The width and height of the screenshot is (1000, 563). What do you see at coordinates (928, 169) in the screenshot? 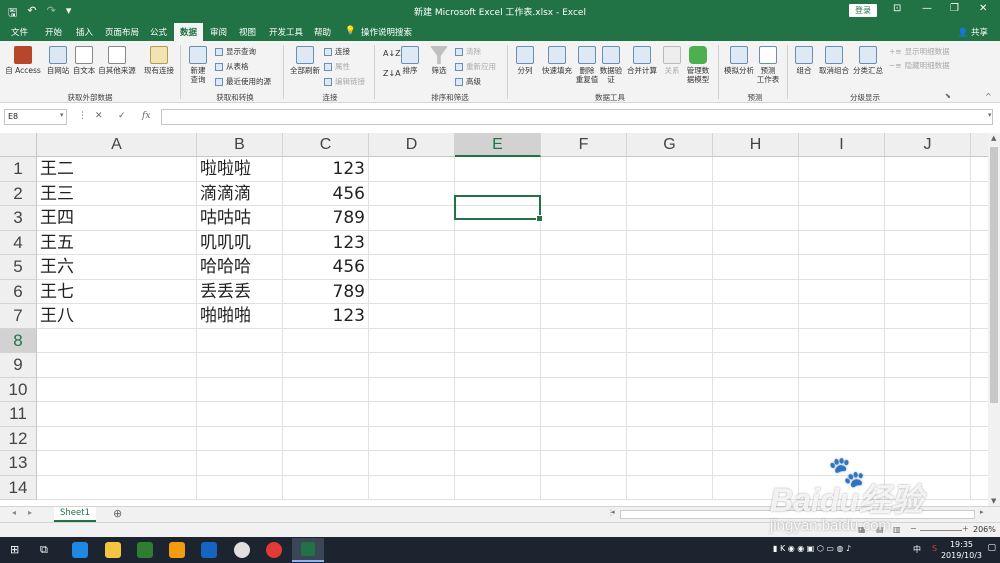
I see `cell-j1` at bounding box center [928, 169].